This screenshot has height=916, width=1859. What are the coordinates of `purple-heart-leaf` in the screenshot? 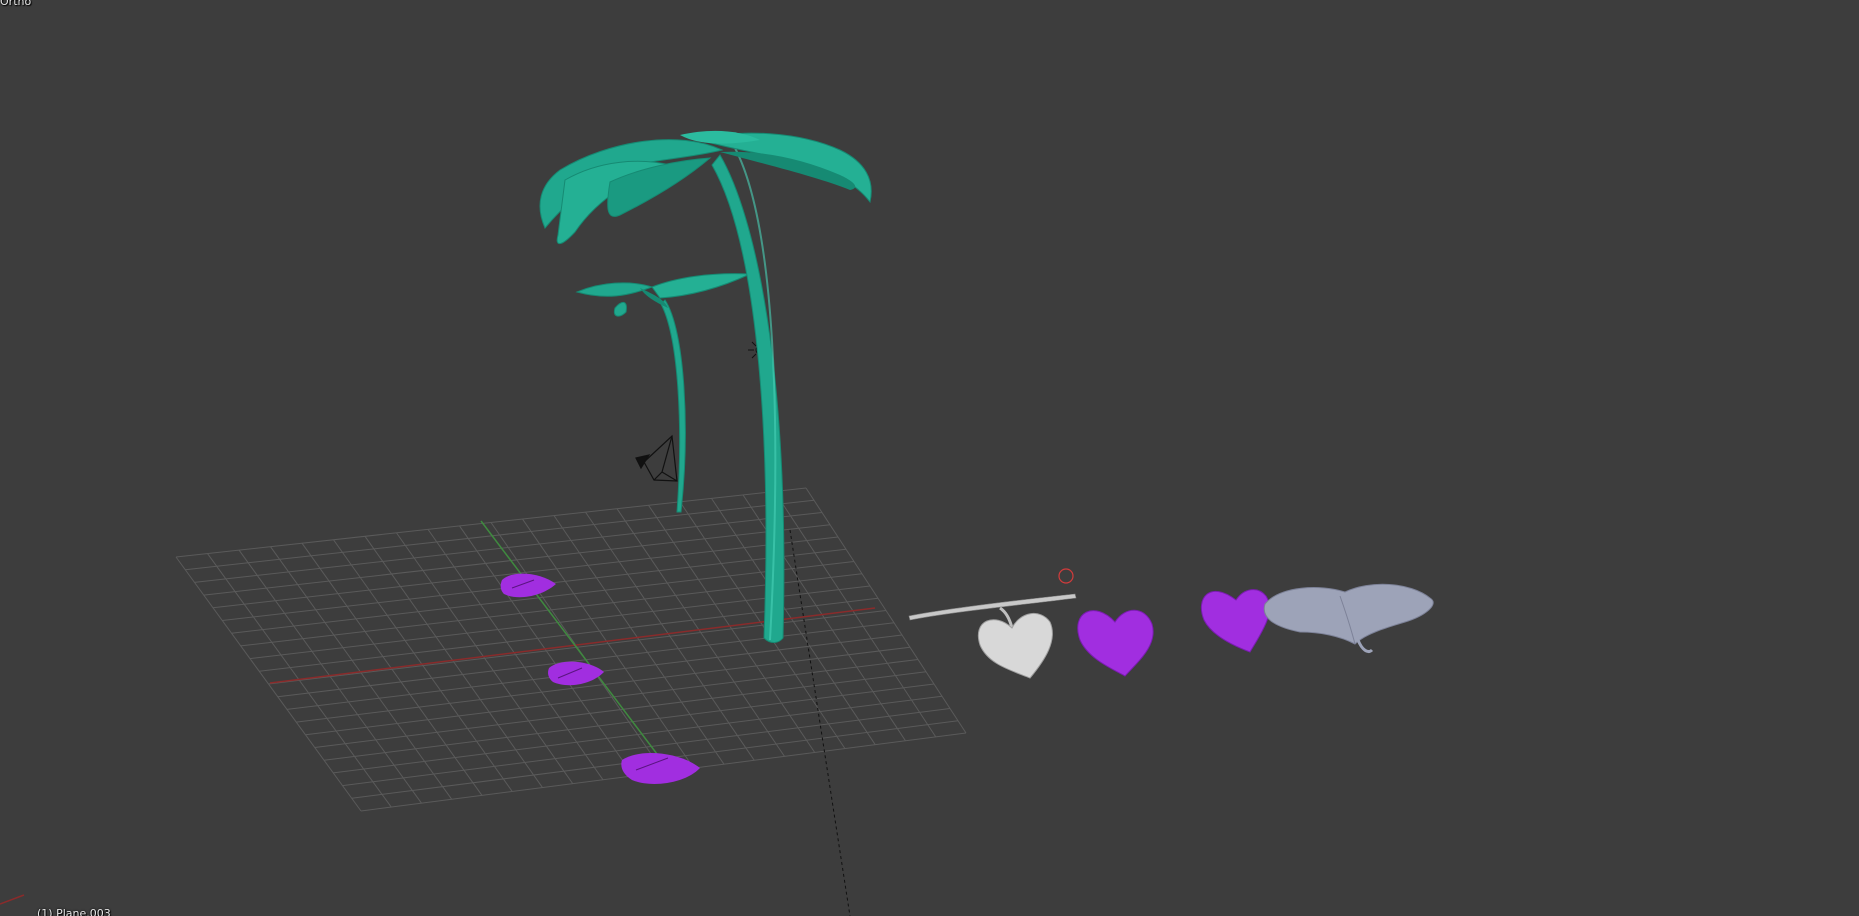 It's located at (1115, 643).